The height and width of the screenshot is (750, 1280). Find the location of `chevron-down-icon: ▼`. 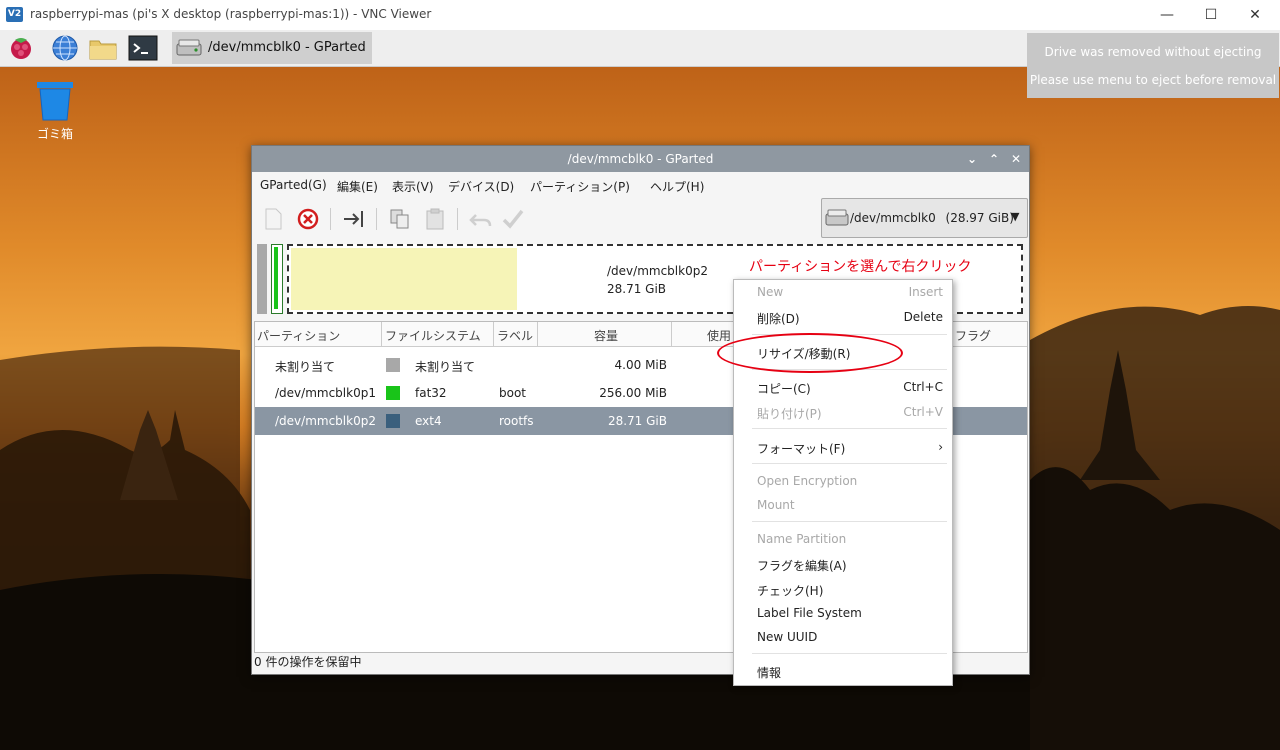

chevron-down-icon: ▼ is located at coordinates (1015, 216).